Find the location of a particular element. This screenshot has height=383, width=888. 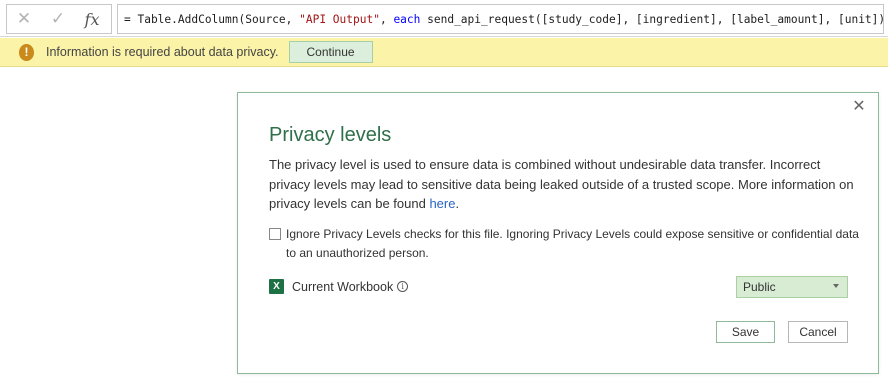

formula-string: "API Output" is located at coordinates (339, 19).